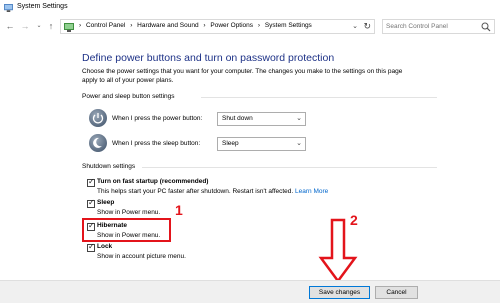 This screenshot has height=303, width=500. I want to click on search-icon, so click(486, 27).